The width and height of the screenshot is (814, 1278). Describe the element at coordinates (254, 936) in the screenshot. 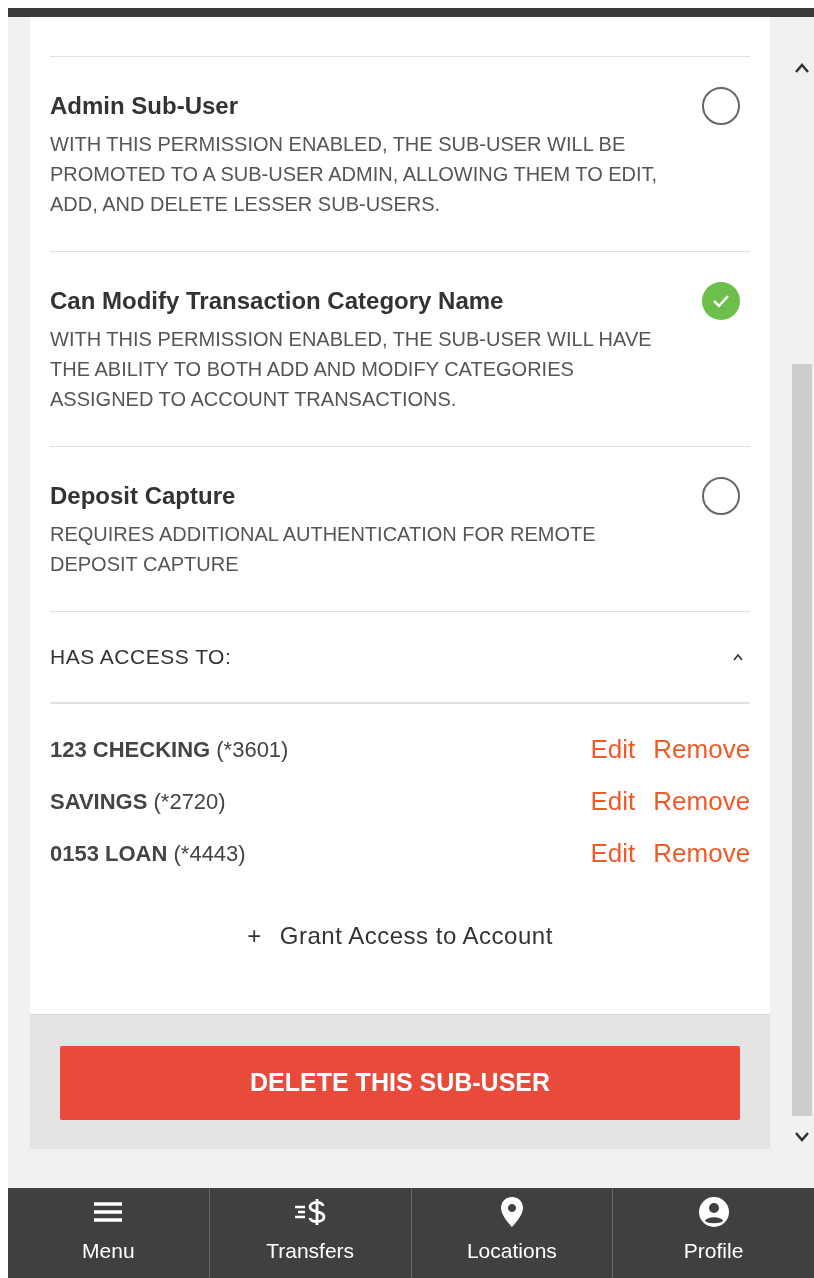

I see `plus-icon: +` at that location.